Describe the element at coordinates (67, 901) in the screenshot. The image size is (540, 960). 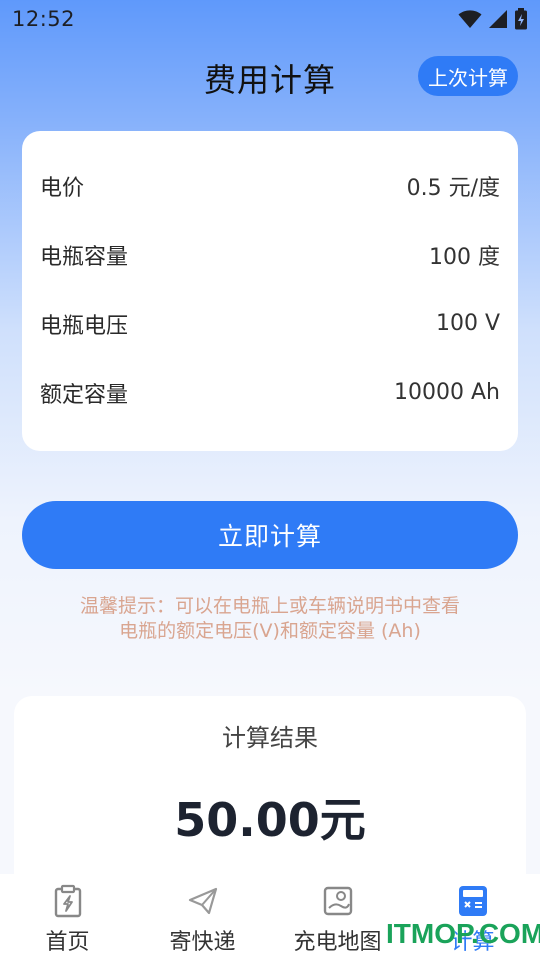
I see `clipboard-bolt-icon` at that location.